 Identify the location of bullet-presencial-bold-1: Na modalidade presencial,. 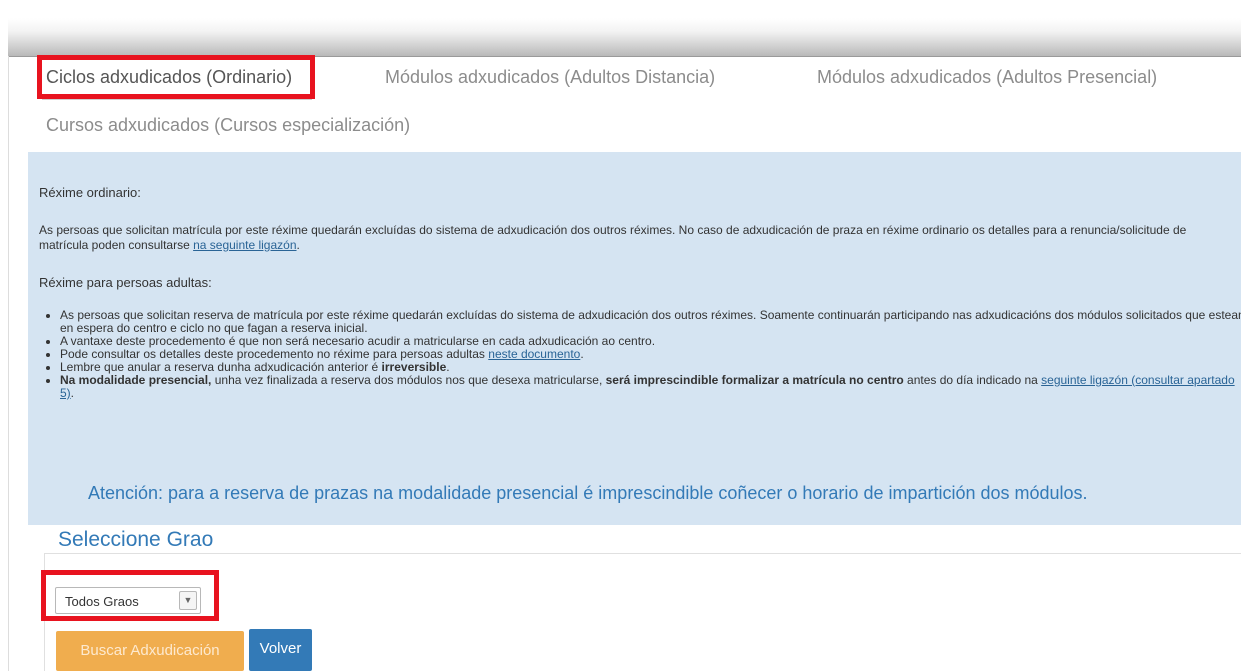
(136, 380).